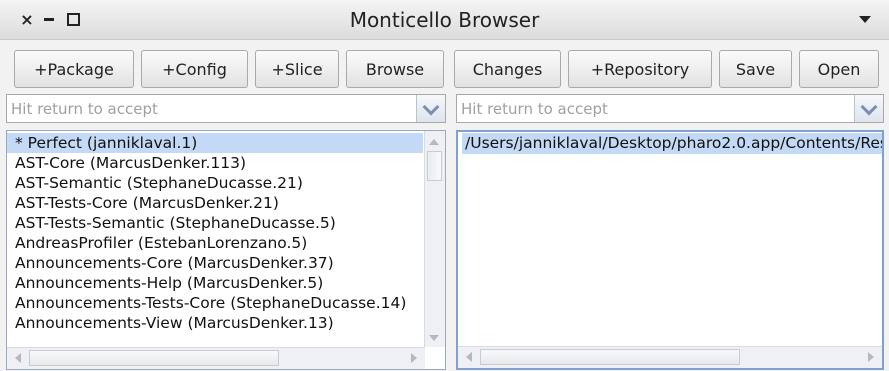 Image resolution: width=889 pixels, height=371 pixels. I want to click on list-item: AST-Tests-Core (MarcusDenker.21), so click(215, 203).